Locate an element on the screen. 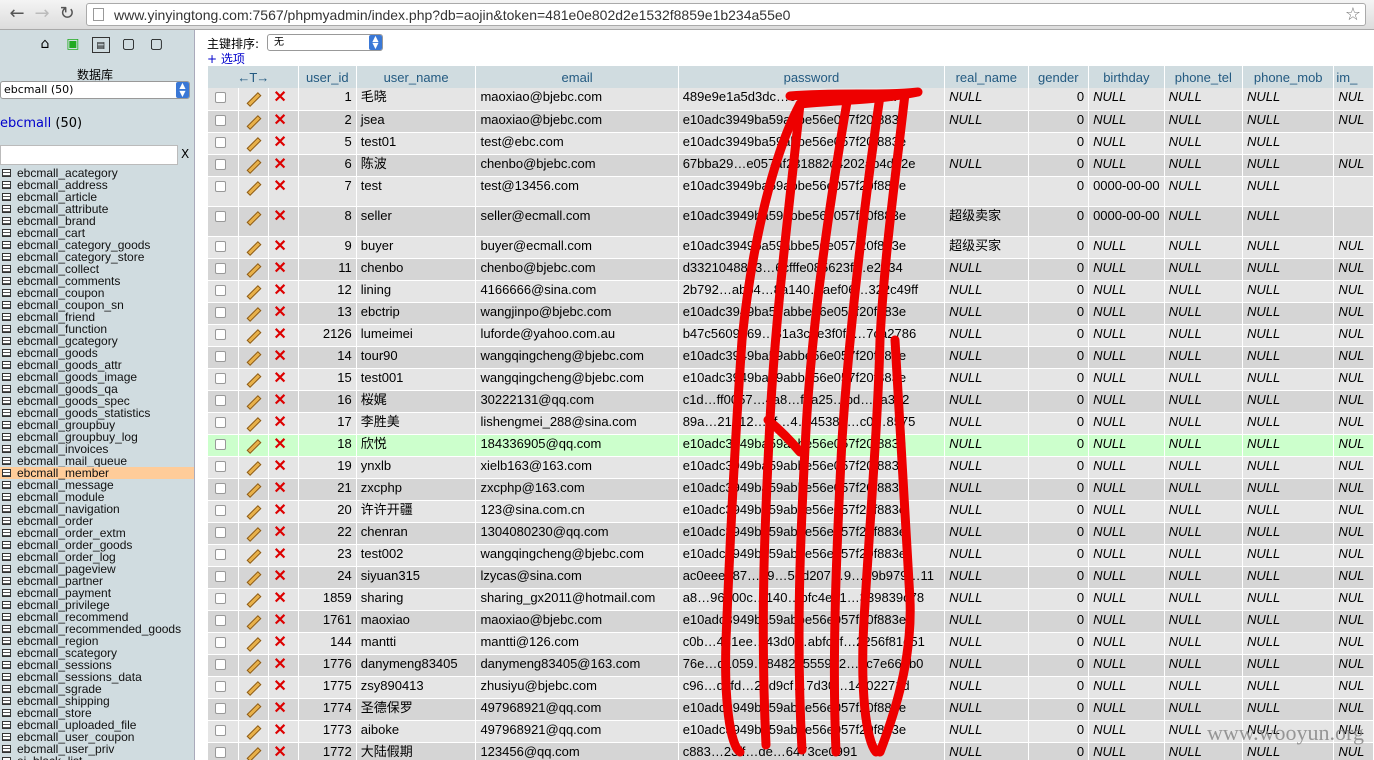 The width and height of the screenshot is (1374, 760). reload-icon: ↻ is located at coordinates (67, 14).